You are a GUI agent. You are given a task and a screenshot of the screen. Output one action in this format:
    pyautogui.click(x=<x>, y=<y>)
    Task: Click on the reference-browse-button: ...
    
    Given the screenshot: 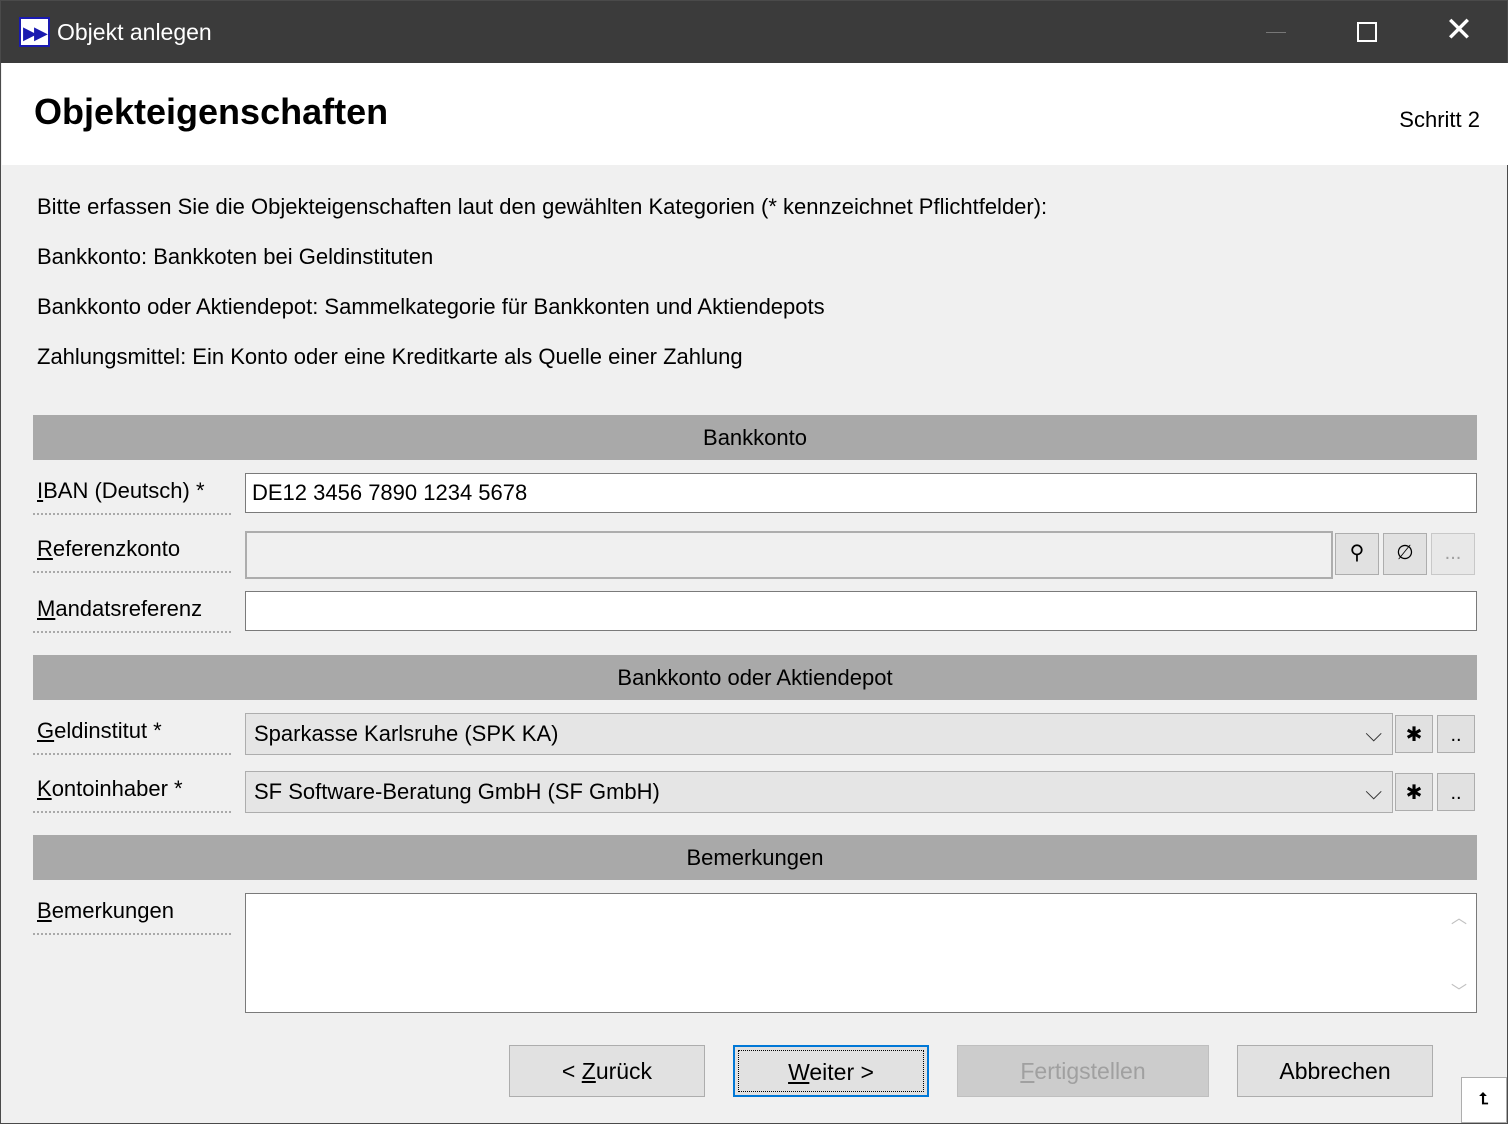 What is the action you would take?
    pyautogui.click(x=1453, y=554)
    